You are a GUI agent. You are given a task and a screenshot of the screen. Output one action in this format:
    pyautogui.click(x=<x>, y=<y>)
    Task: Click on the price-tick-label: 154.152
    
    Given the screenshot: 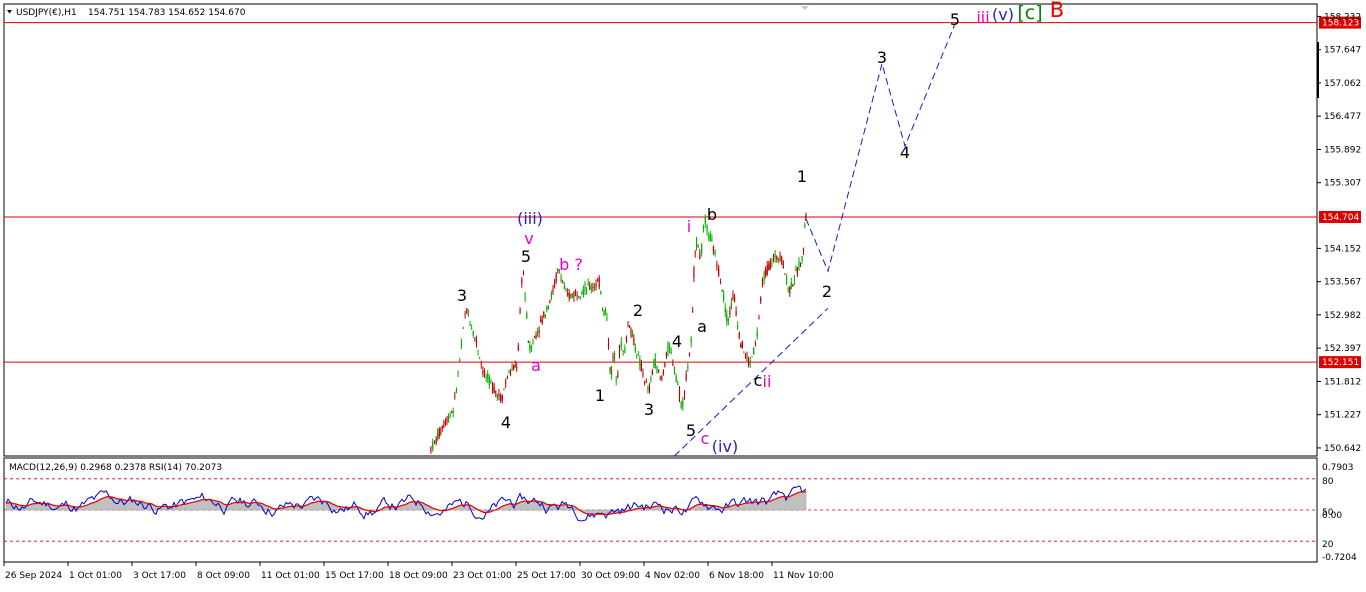 What is the action you would take?
    pyautogui.click(x=1342, y=249)
    